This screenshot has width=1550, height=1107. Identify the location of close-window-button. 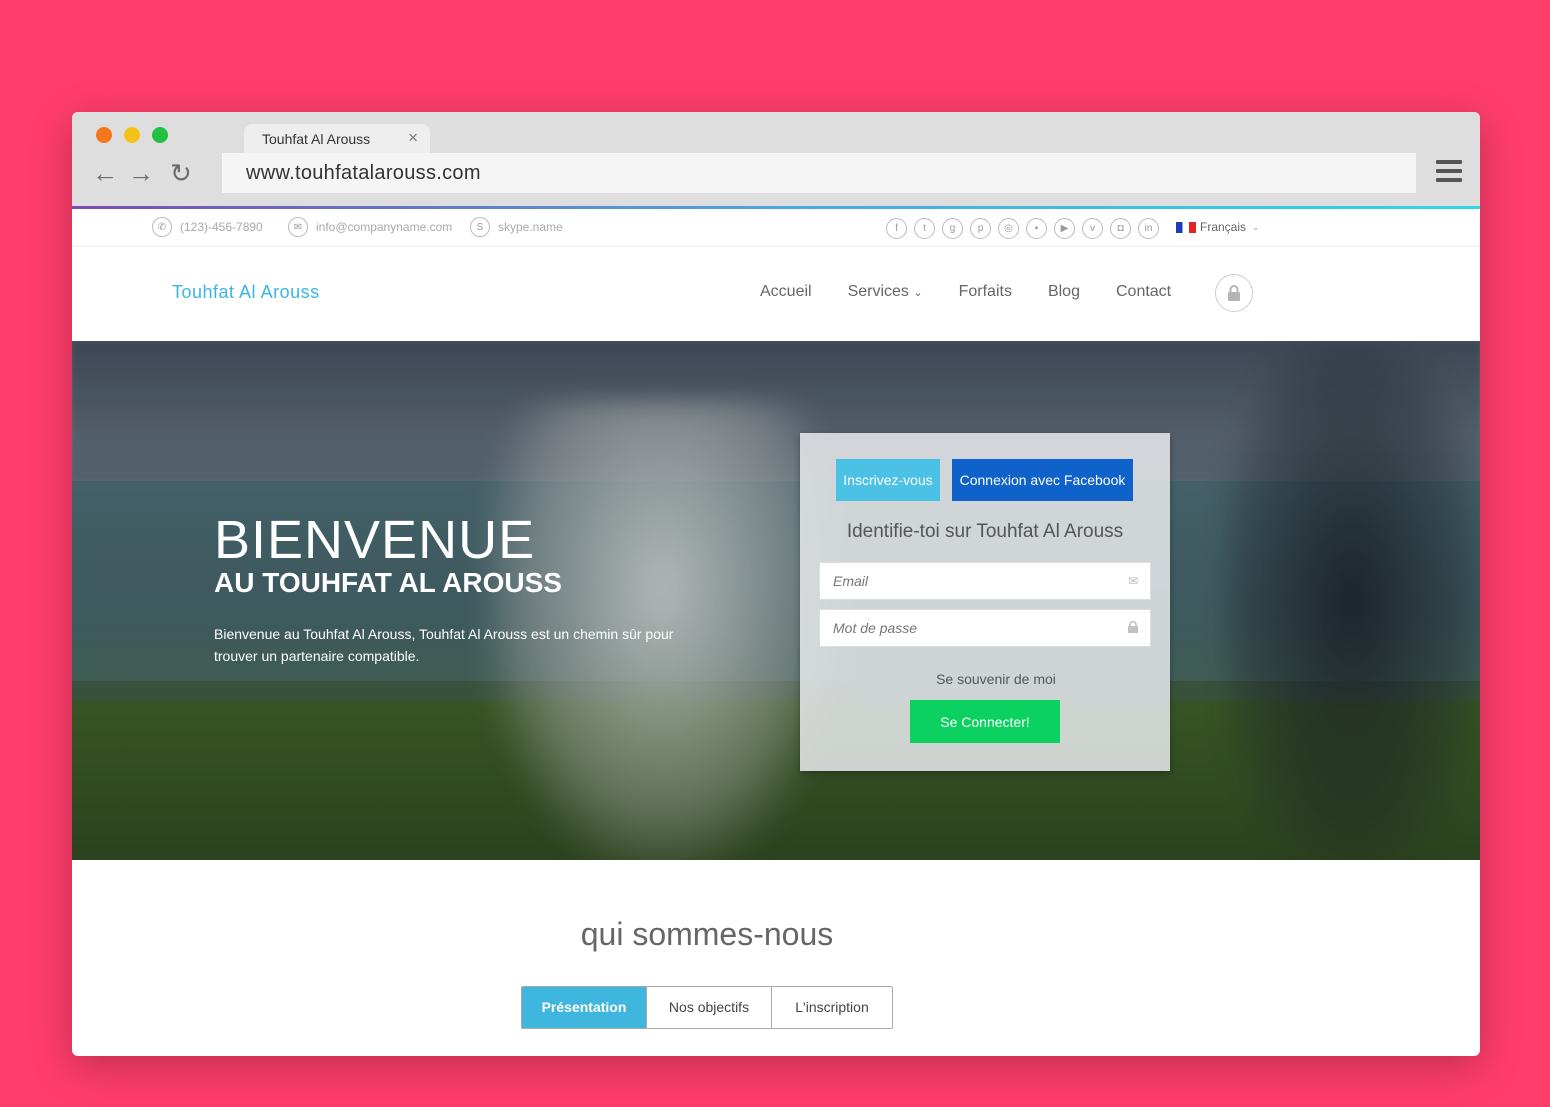
(104, 135).